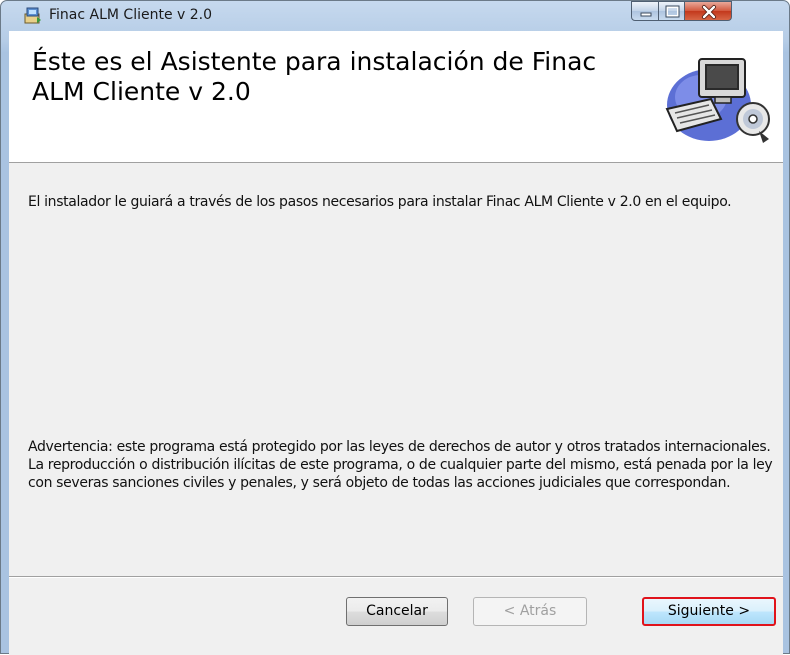 This screenshot has width=790, height=655. I want to click on title-bar: Finac ALM Cliente v 2.0, so click(395, 18).